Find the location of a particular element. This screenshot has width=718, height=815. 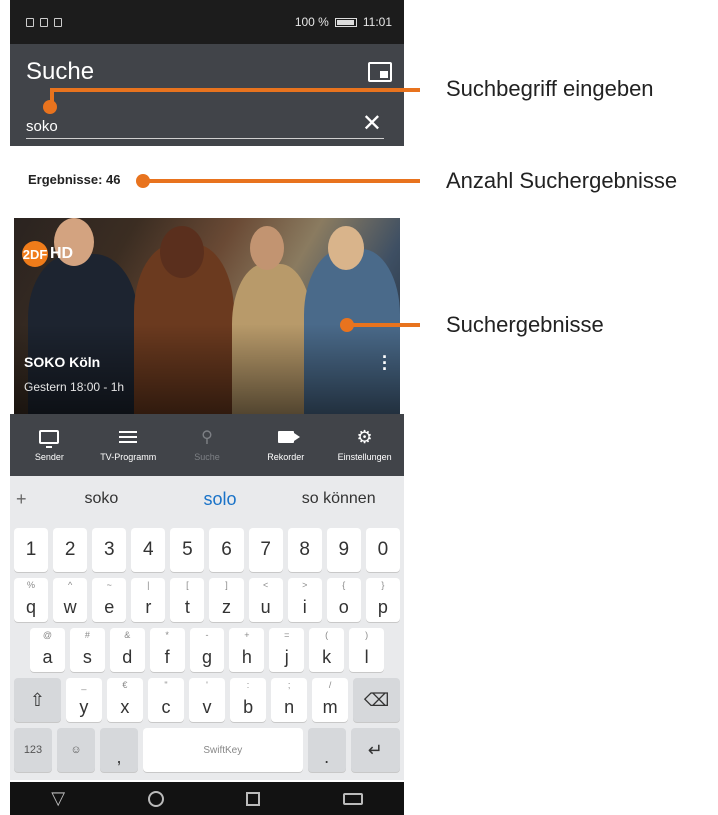

emoji-icon: ☺ is located at coordinates (76, 750).